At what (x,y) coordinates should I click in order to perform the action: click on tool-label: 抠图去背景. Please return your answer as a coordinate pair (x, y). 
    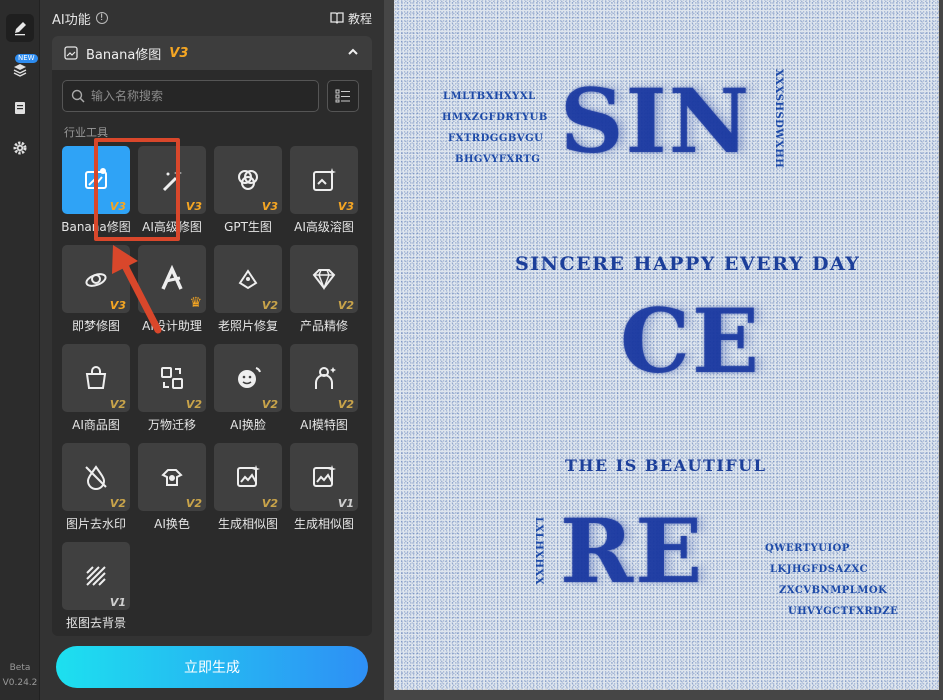
    Looking at the image, I should click on (95, 623).